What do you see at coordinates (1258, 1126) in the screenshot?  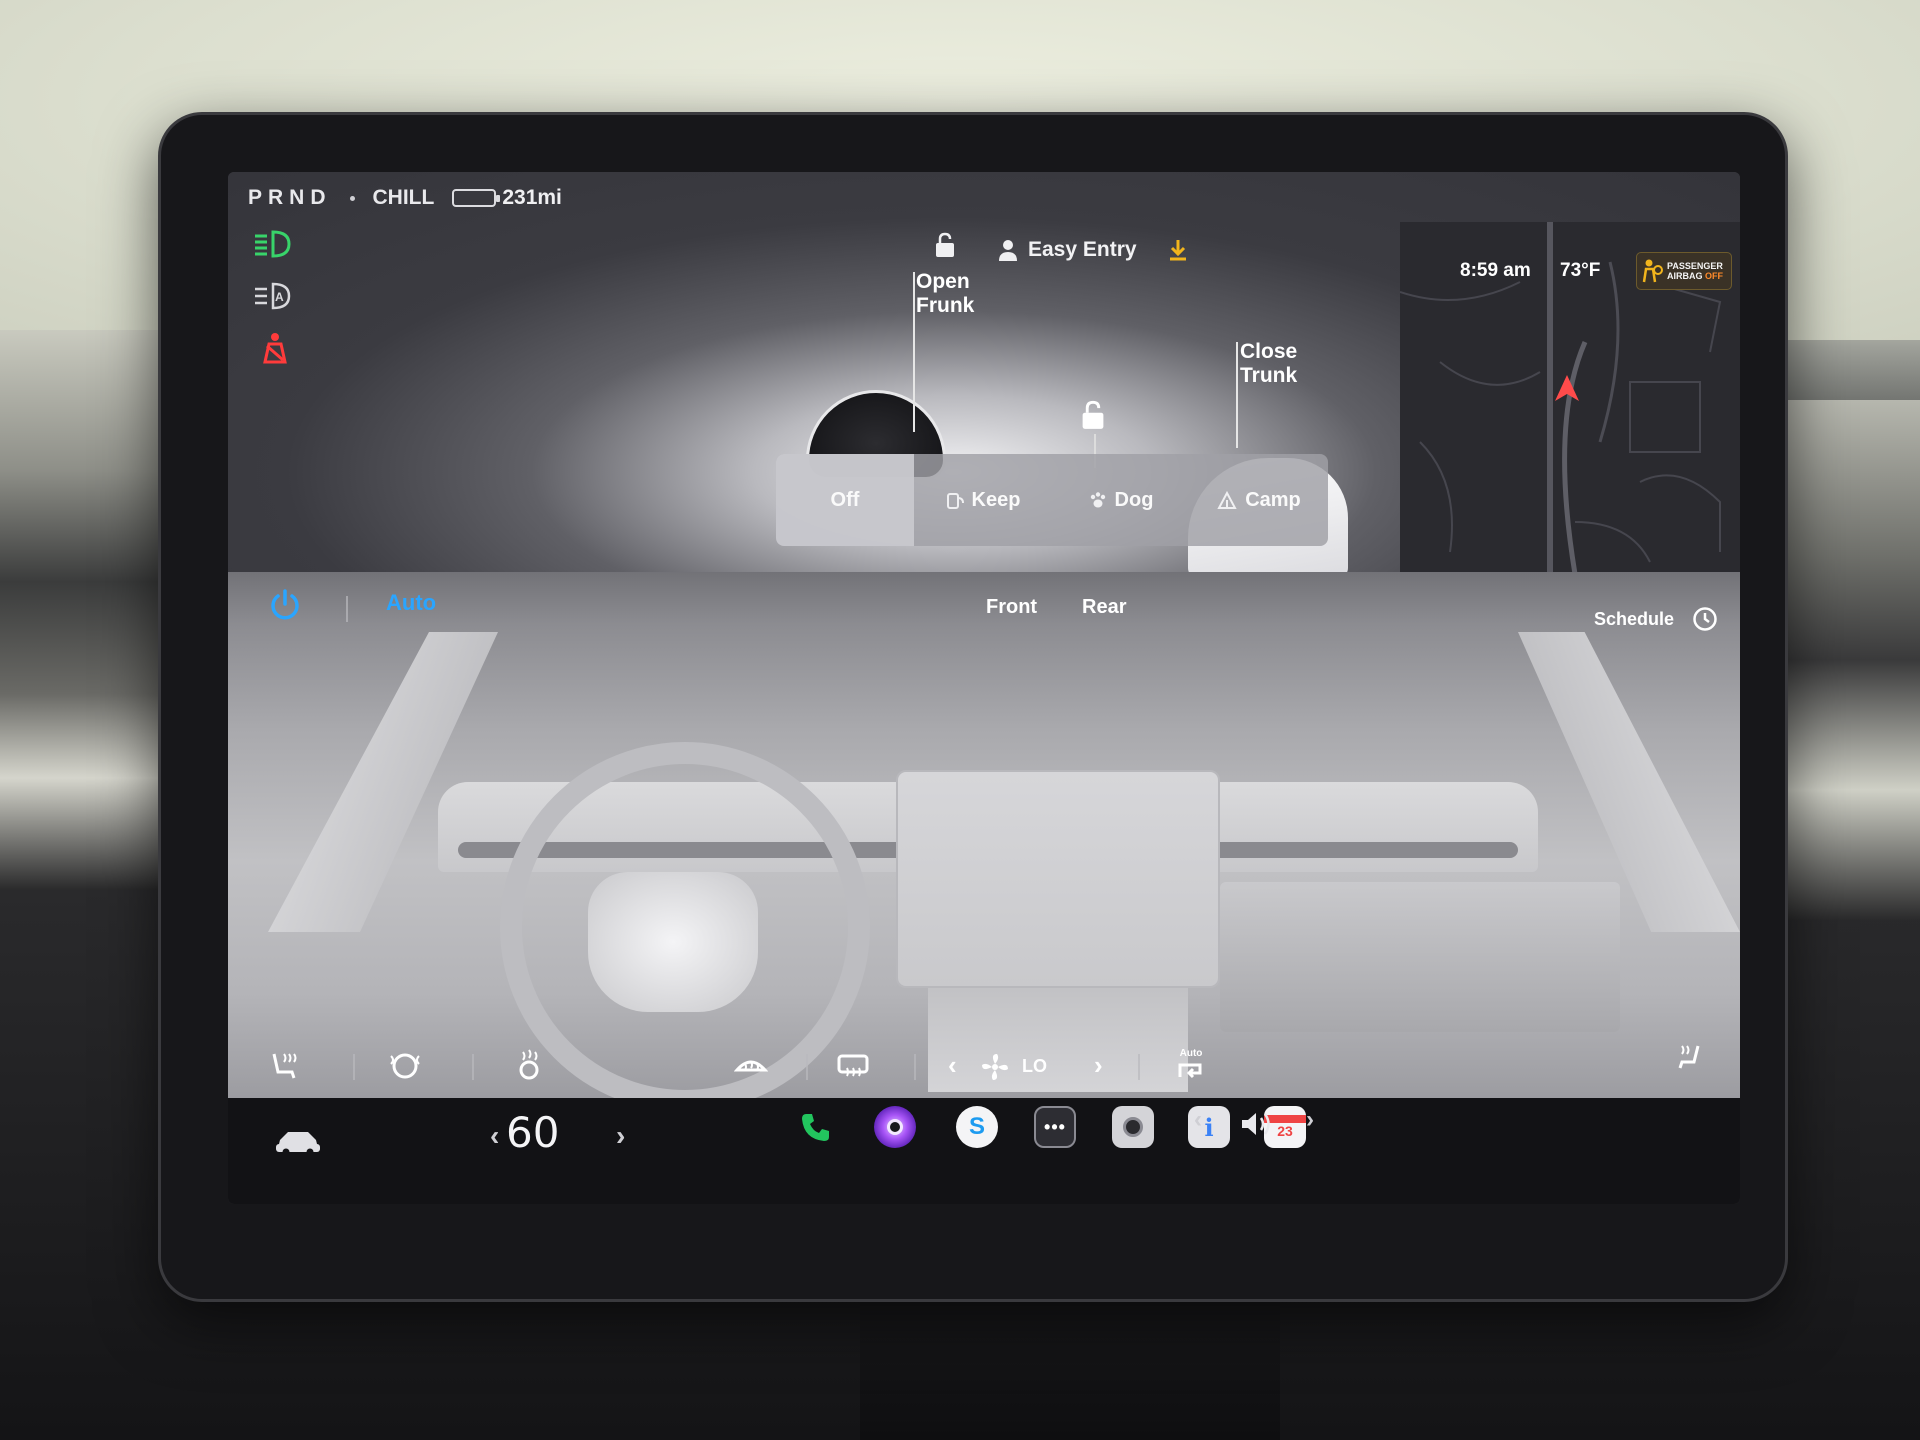 I see `volume-icon` at bounding box center [1258, 1126].